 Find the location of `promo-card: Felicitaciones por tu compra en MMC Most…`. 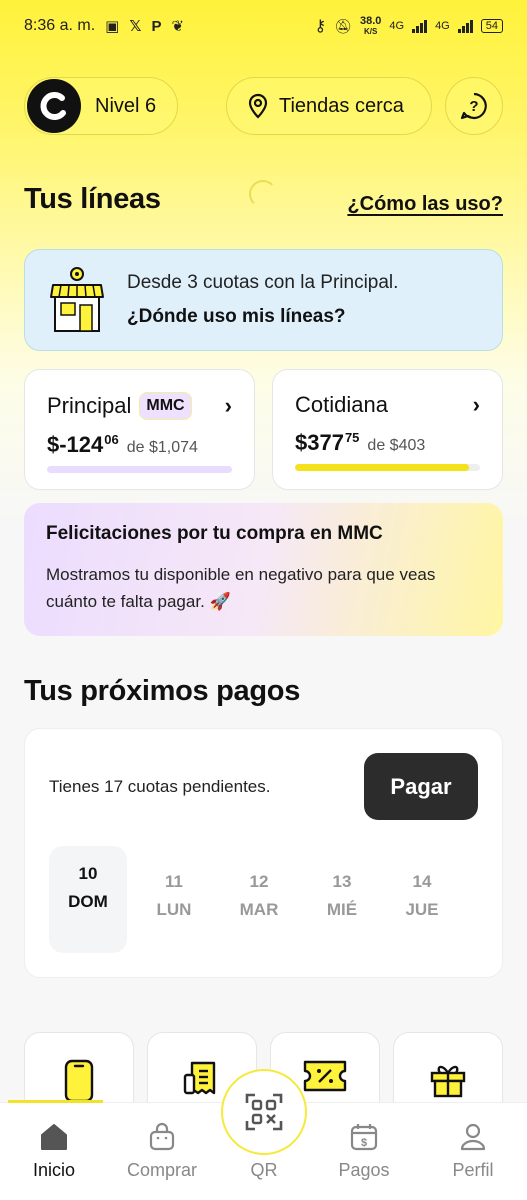

promo-card: Felicitaciones por tu compra en MMC Most… is located at coordinates (263, 569).